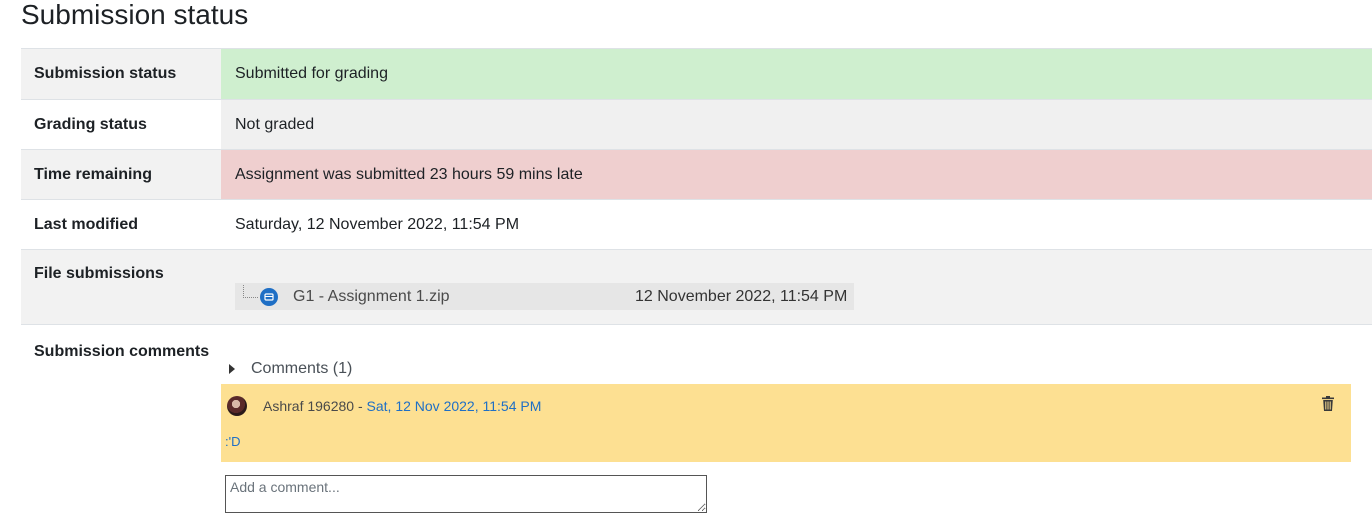 The width and height of the screenshot is (1372, 525). I want to click on grading-status-value: Not graded, so click(796, 124).